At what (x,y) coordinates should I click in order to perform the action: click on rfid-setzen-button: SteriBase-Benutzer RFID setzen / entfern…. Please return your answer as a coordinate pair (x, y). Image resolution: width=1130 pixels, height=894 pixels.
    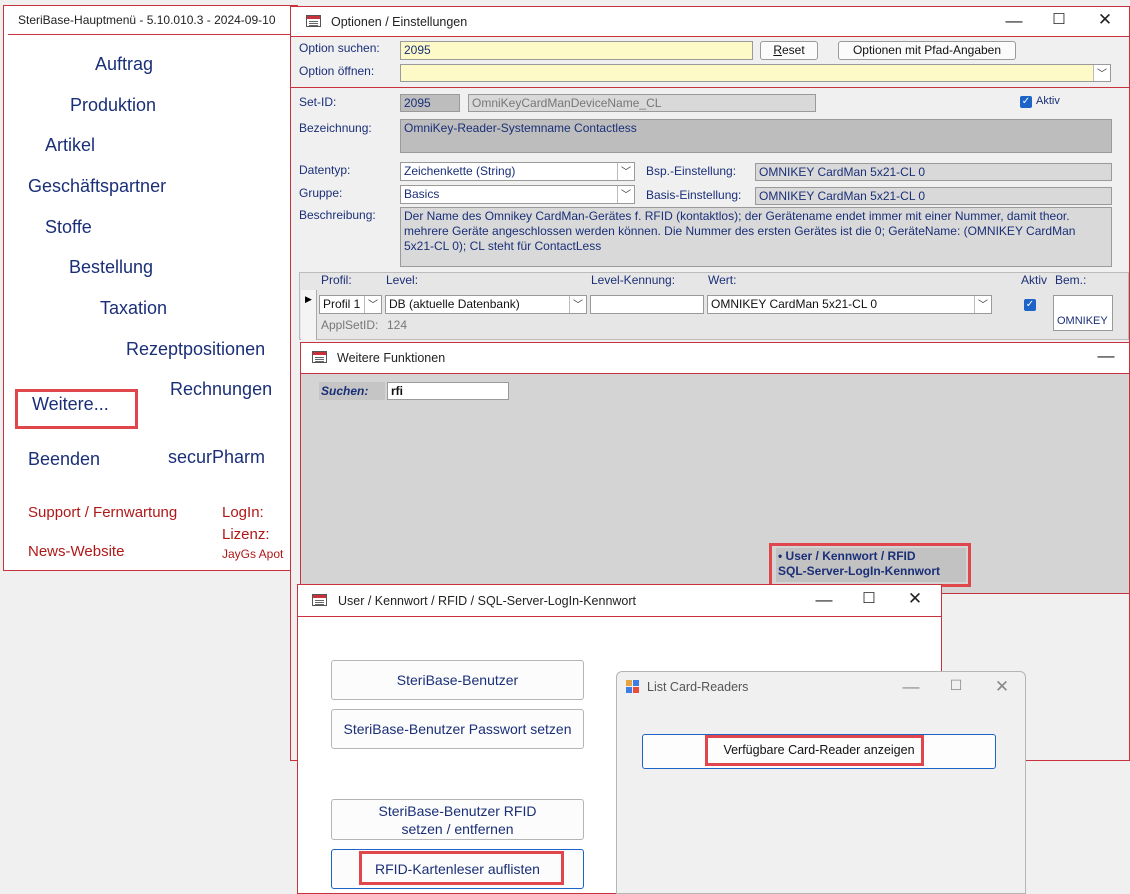
    Looking at the image, I should click on (457, 819).